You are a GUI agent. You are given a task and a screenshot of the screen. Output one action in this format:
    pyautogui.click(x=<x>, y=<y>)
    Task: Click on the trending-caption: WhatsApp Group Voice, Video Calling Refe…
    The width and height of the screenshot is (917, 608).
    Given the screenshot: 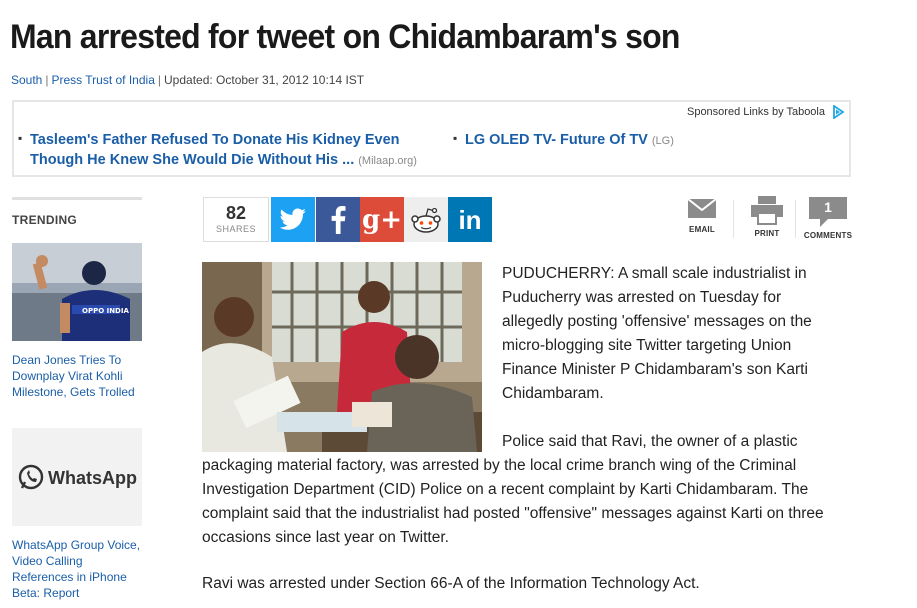 What is the action you would take?
    pyautogui.click(x=79, y=569)
    